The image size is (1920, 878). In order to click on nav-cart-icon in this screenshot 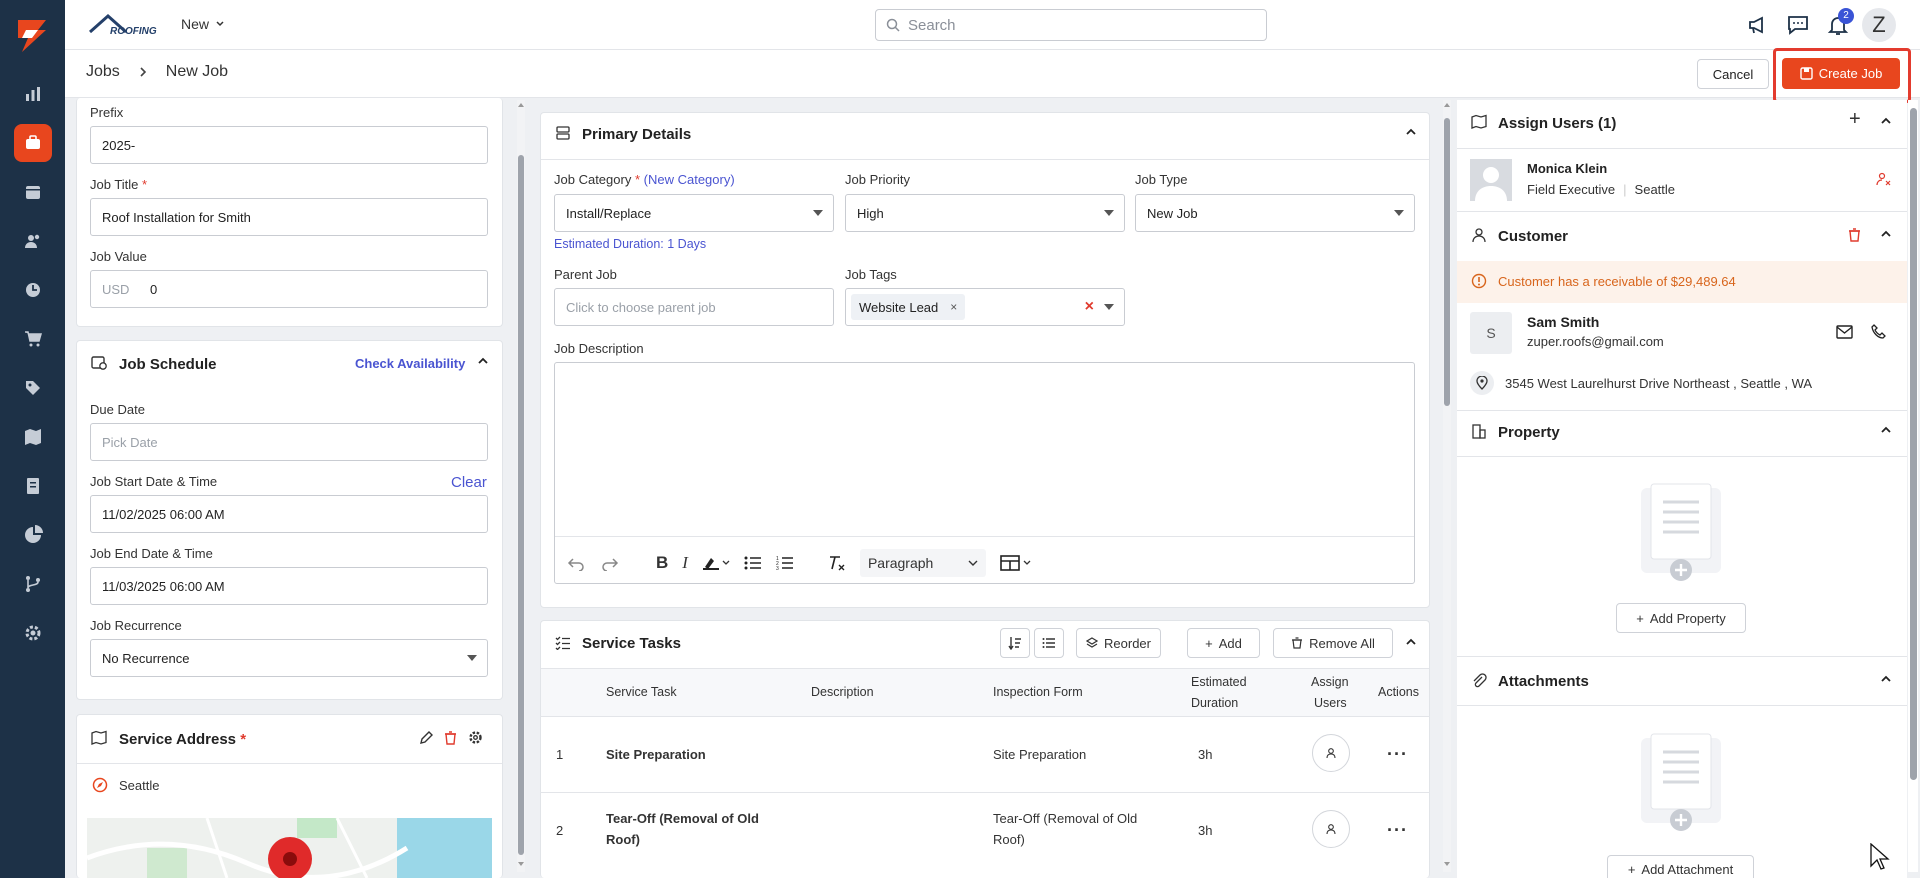, I will do `click(33, 339)`.